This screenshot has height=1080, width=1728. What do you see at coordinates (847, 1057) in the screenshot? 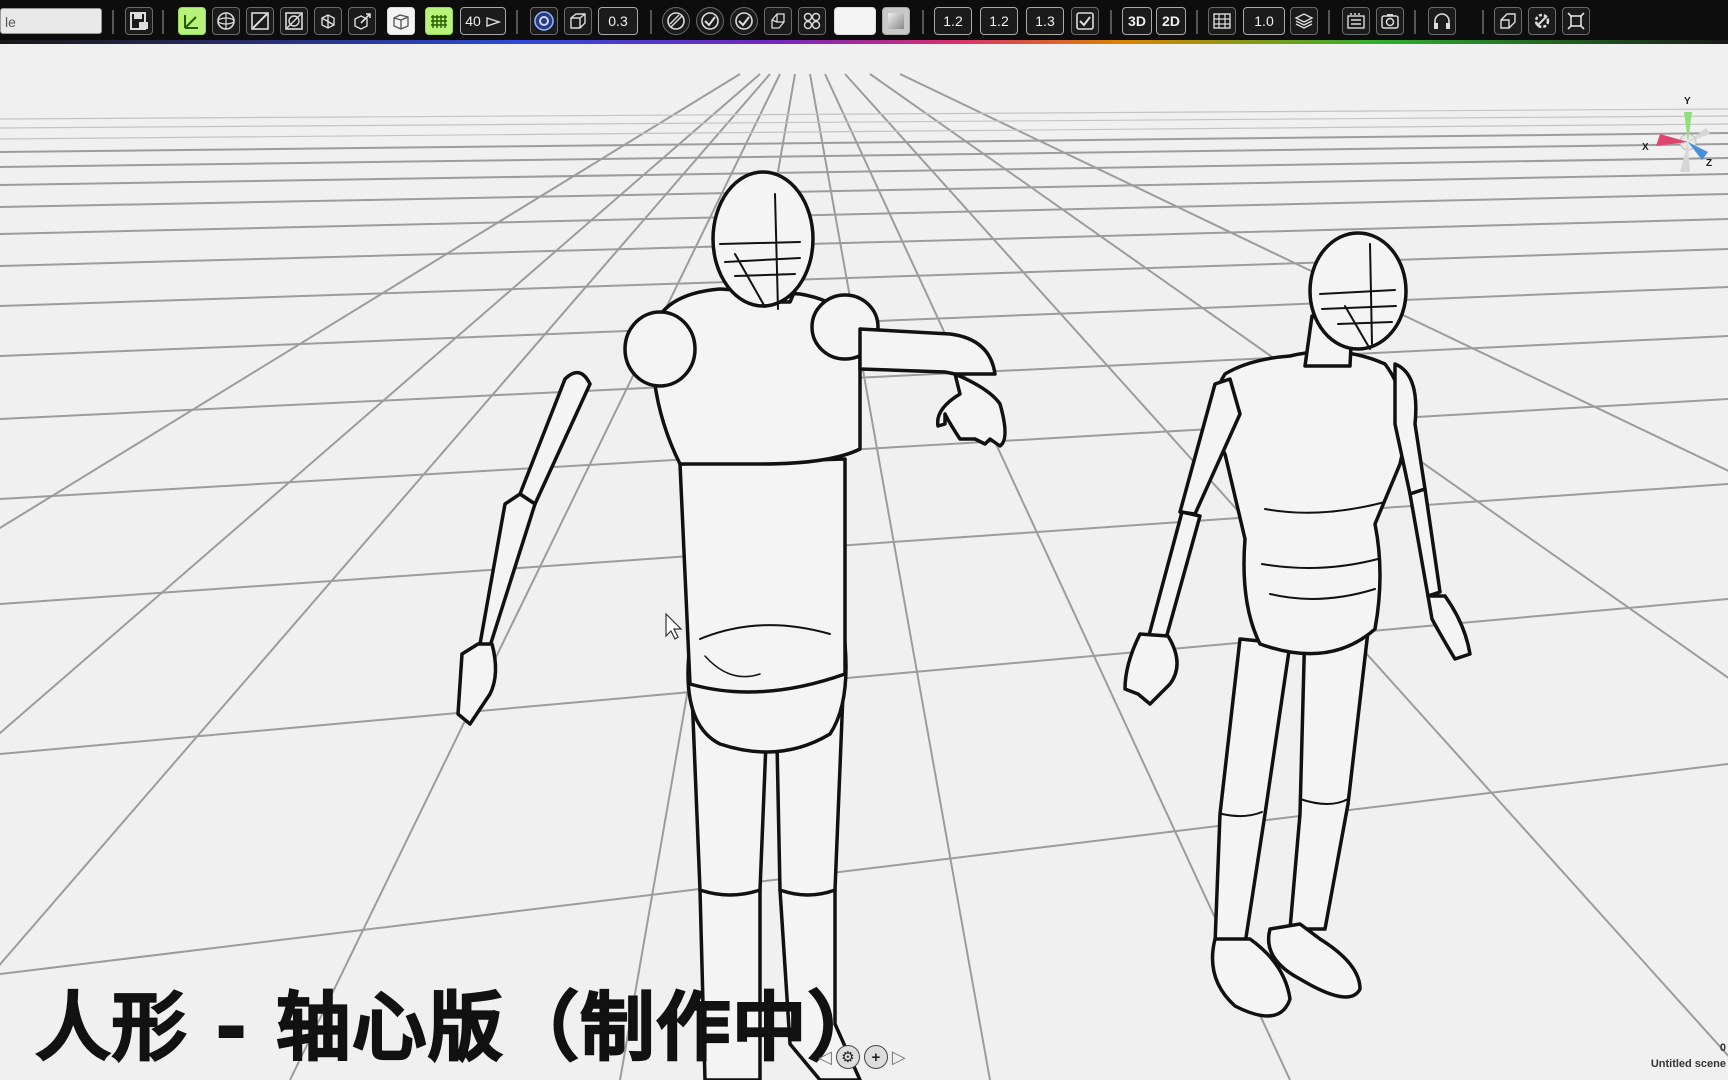
I see `settings-icon: ⚙` at bounding box center [847, 1057].